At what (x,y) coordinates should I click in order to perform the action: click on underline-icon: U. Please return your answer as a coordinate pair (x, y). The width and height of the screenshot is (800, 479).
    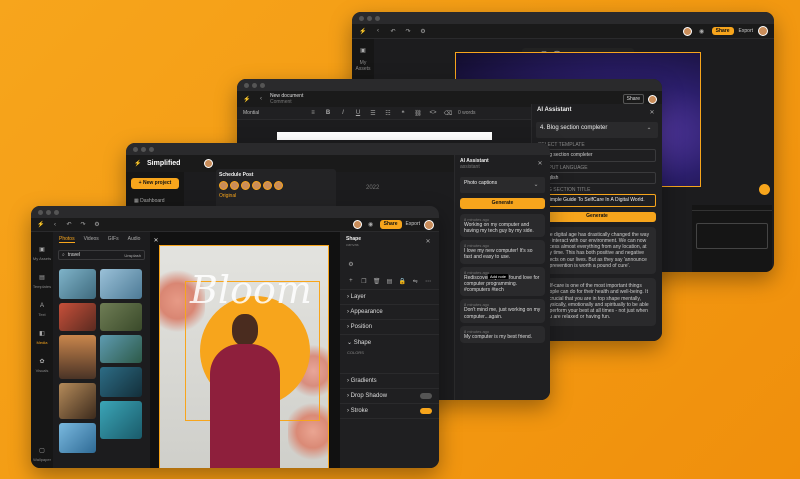
    Looking at the image, I should click on (358, 113).